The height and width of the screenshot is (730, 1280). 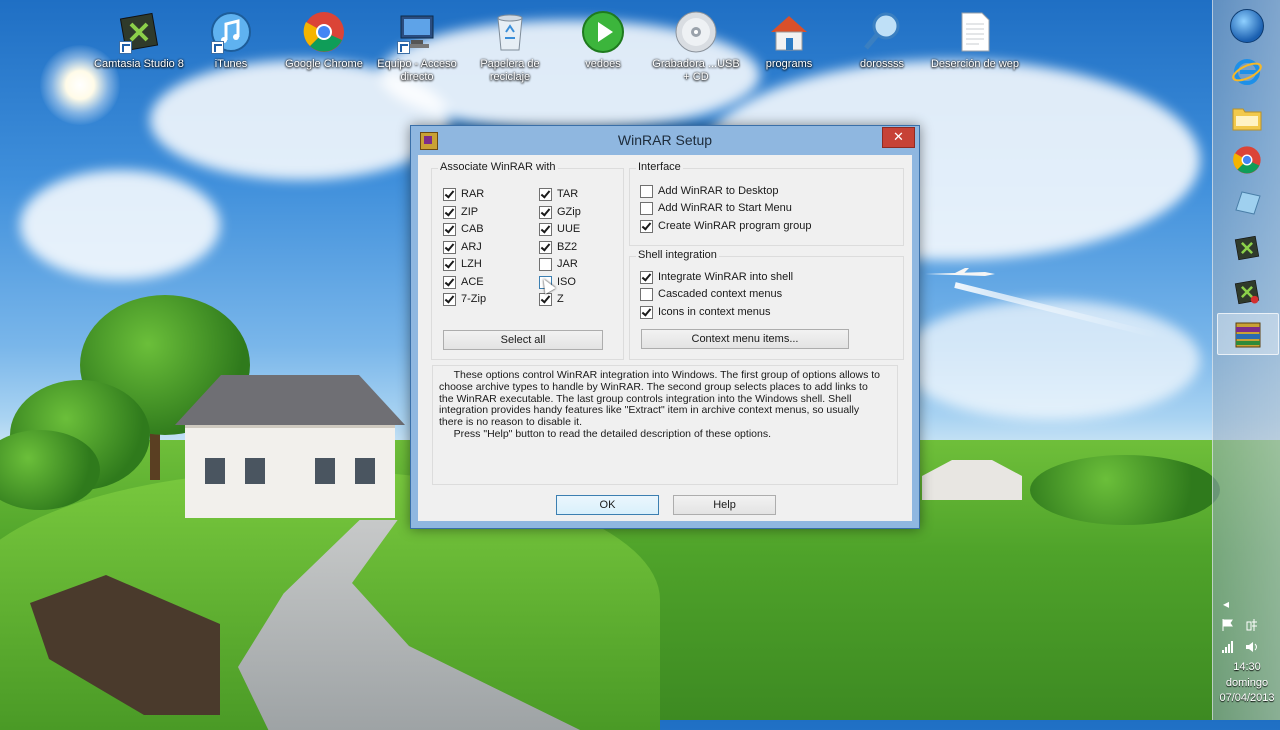 I want to click on associate-group-label: Associate WinRAR with, so click(x=498, y=167).